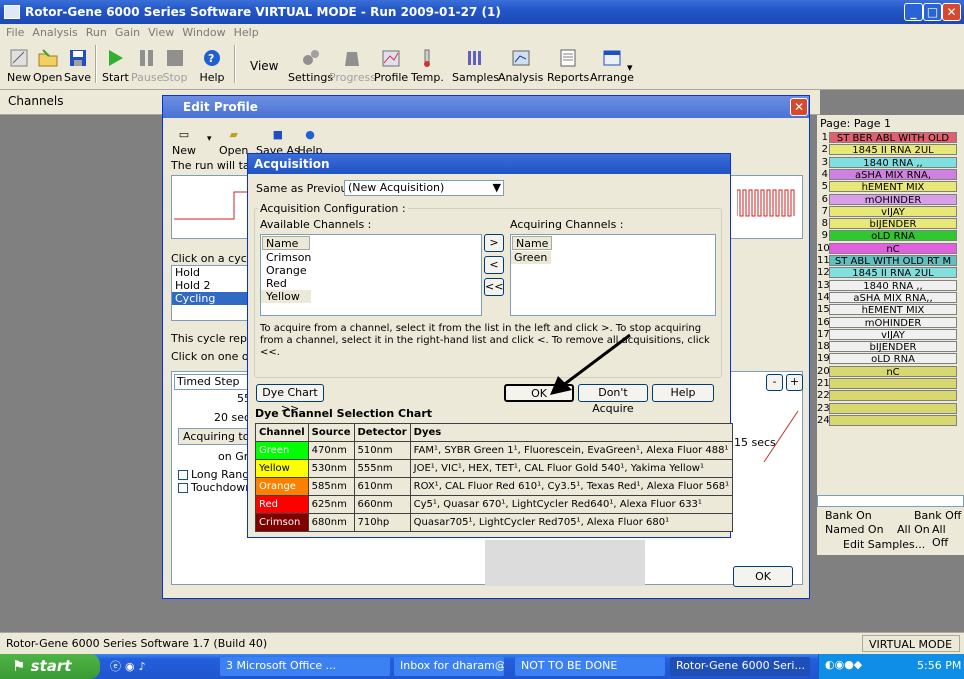 The width and height of the screenshot is (964, 679). What do you see at coordinates (286, 243) in the screenshot?
I see `available-name-header: Name` at bounding box center [286, 243].